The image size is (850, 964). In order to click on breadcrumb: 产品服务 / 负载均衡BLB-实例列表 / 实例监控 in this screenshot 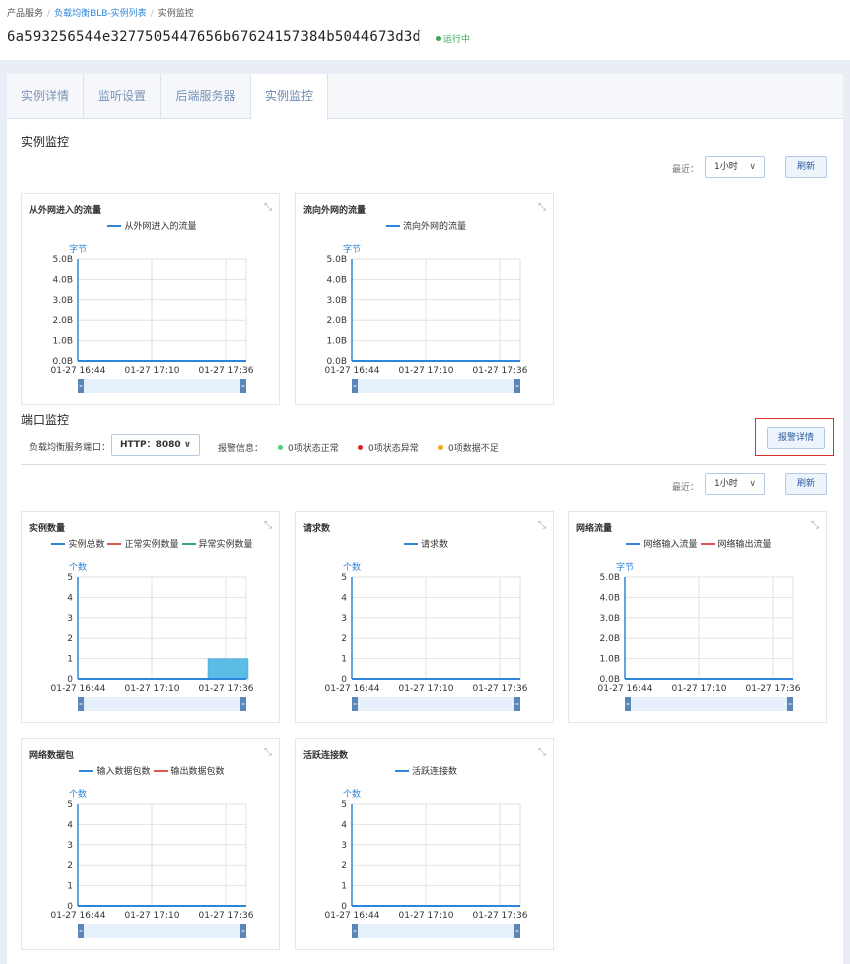, I will do `click(100, 12)`.